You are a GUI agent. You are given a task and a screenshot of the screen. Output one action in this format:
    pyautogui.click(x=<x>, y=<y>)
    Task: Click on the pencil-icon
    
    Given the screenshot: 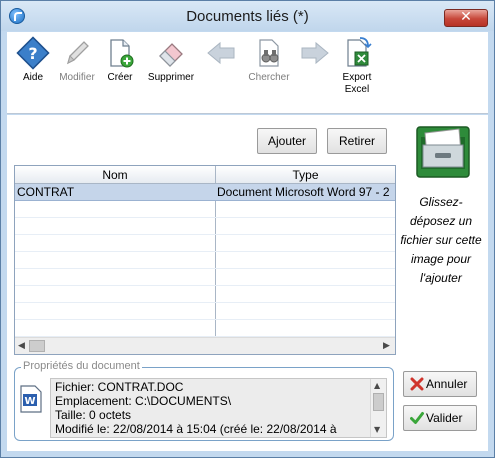 What is the action you would take?
    pyautogui.click(x=77, y=53)
    